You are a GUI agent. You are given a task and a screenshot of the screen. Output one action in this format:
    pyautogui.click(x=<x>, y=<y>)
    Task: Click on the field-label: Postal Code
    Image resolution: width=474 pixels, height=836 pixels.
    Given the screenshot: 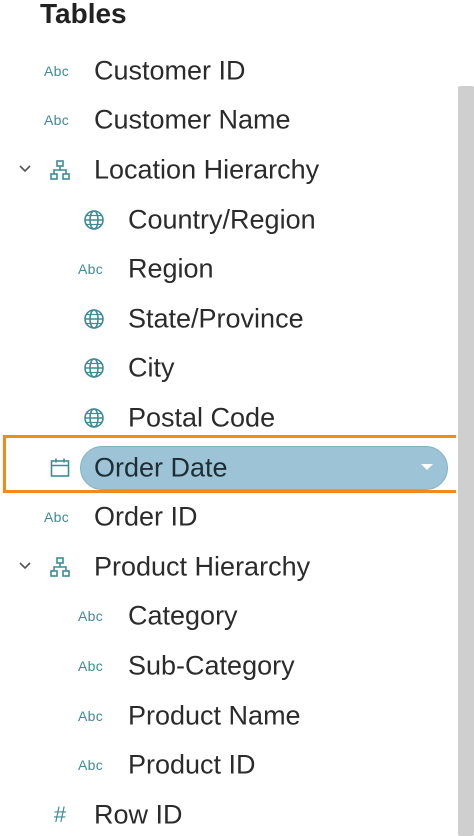 What is the action you would take?
    pyautogui.click(x=202, y=417)
    